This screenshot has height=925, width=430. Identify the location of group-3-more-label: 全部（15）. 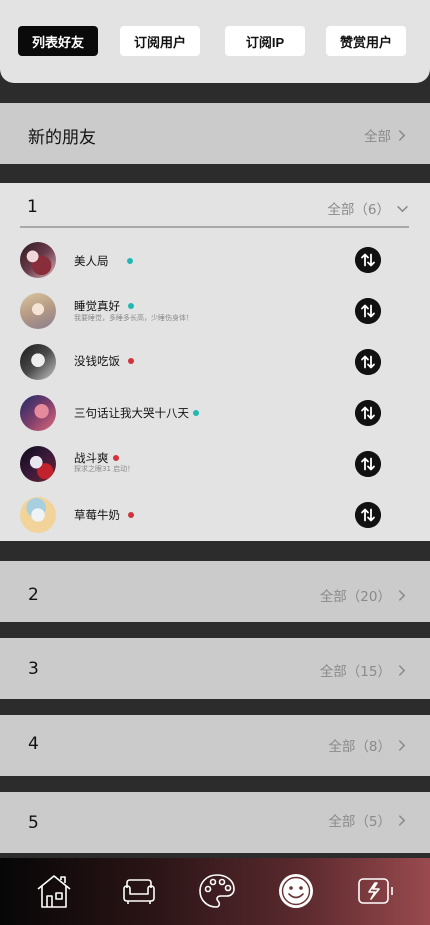
(355, 672).